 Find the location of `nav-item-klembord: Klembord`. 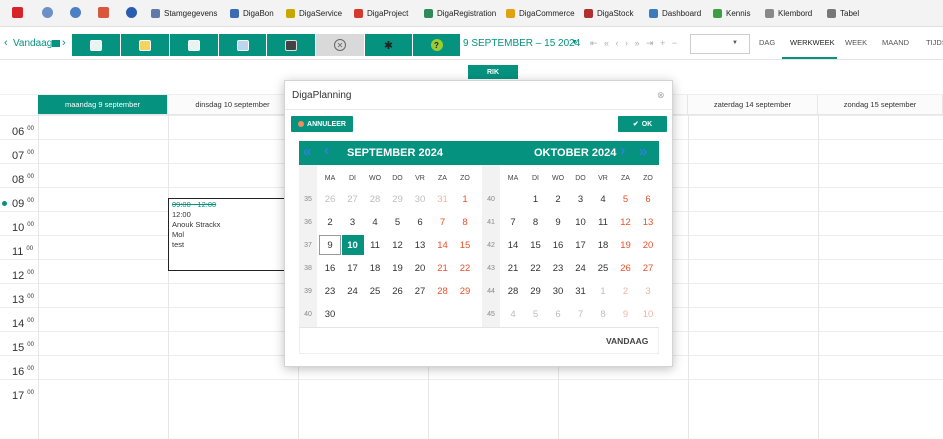

nav-item-klembord: Klembord is located at coordinates (788, 13).